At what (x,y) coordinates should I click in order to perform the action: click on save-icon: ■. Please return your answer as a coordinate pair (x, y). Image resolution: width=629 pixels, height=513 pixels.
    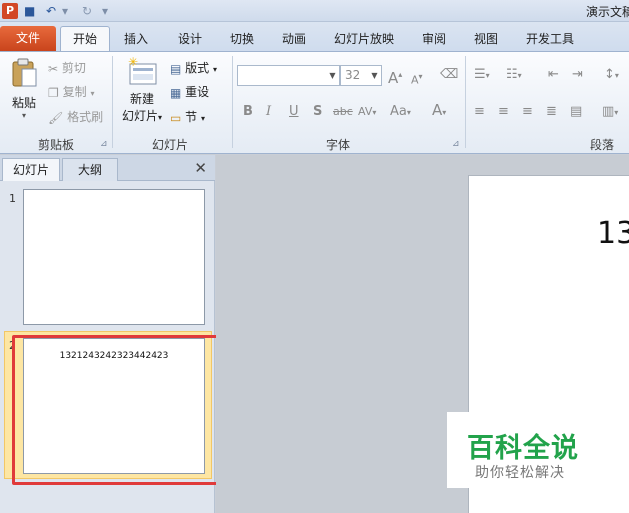
    Looking at the image, I should click on (29, 11).